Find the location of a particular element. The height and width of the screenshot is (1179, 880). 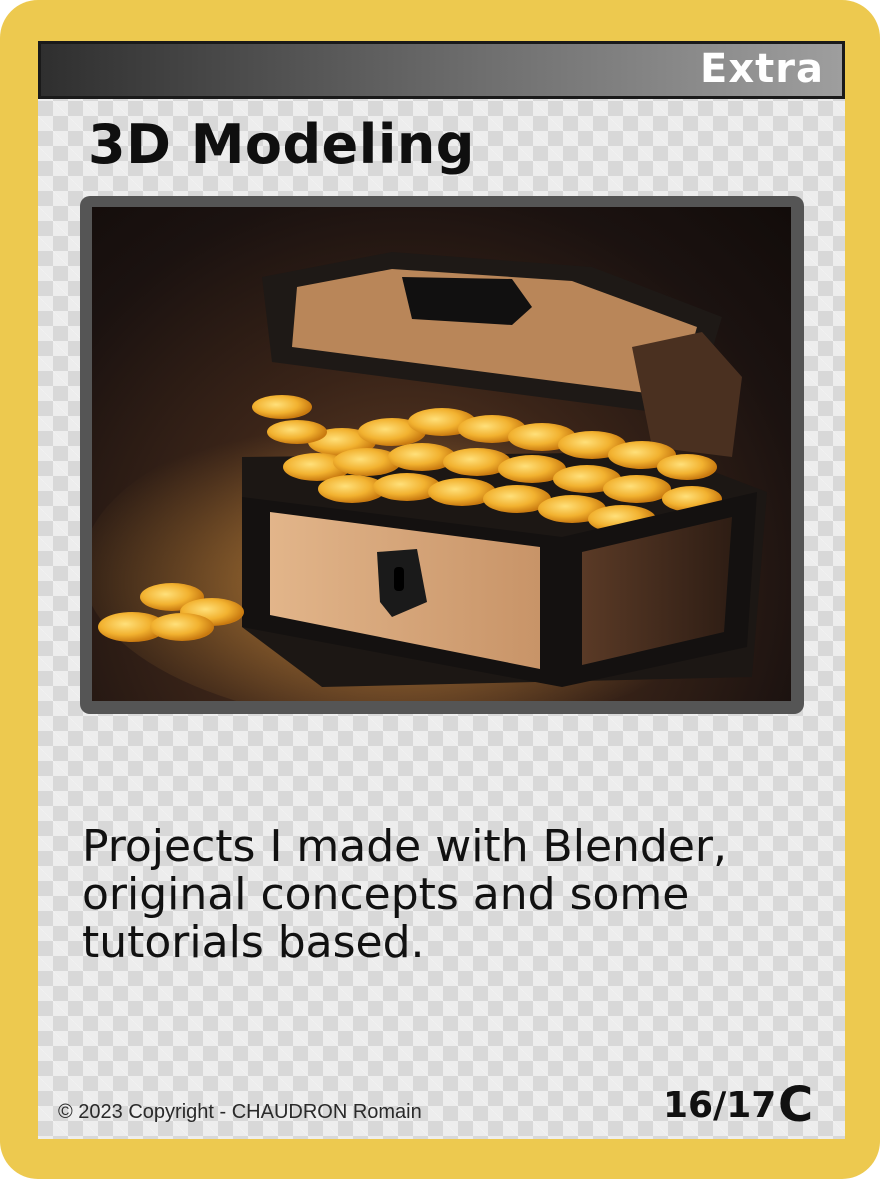

card-type-label: Extra is located at coordinates (762, 69).